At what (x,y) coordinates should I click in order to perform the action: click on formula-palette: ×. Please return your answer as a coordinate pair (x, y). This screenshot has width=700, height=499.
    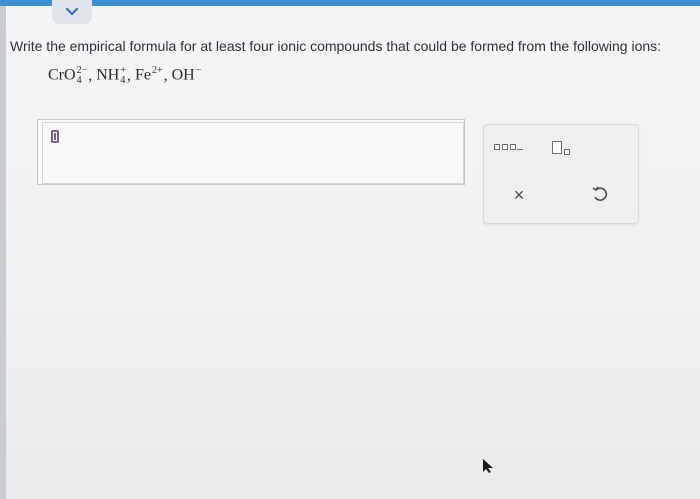
    Looking at the image, I should click on (561, 174).